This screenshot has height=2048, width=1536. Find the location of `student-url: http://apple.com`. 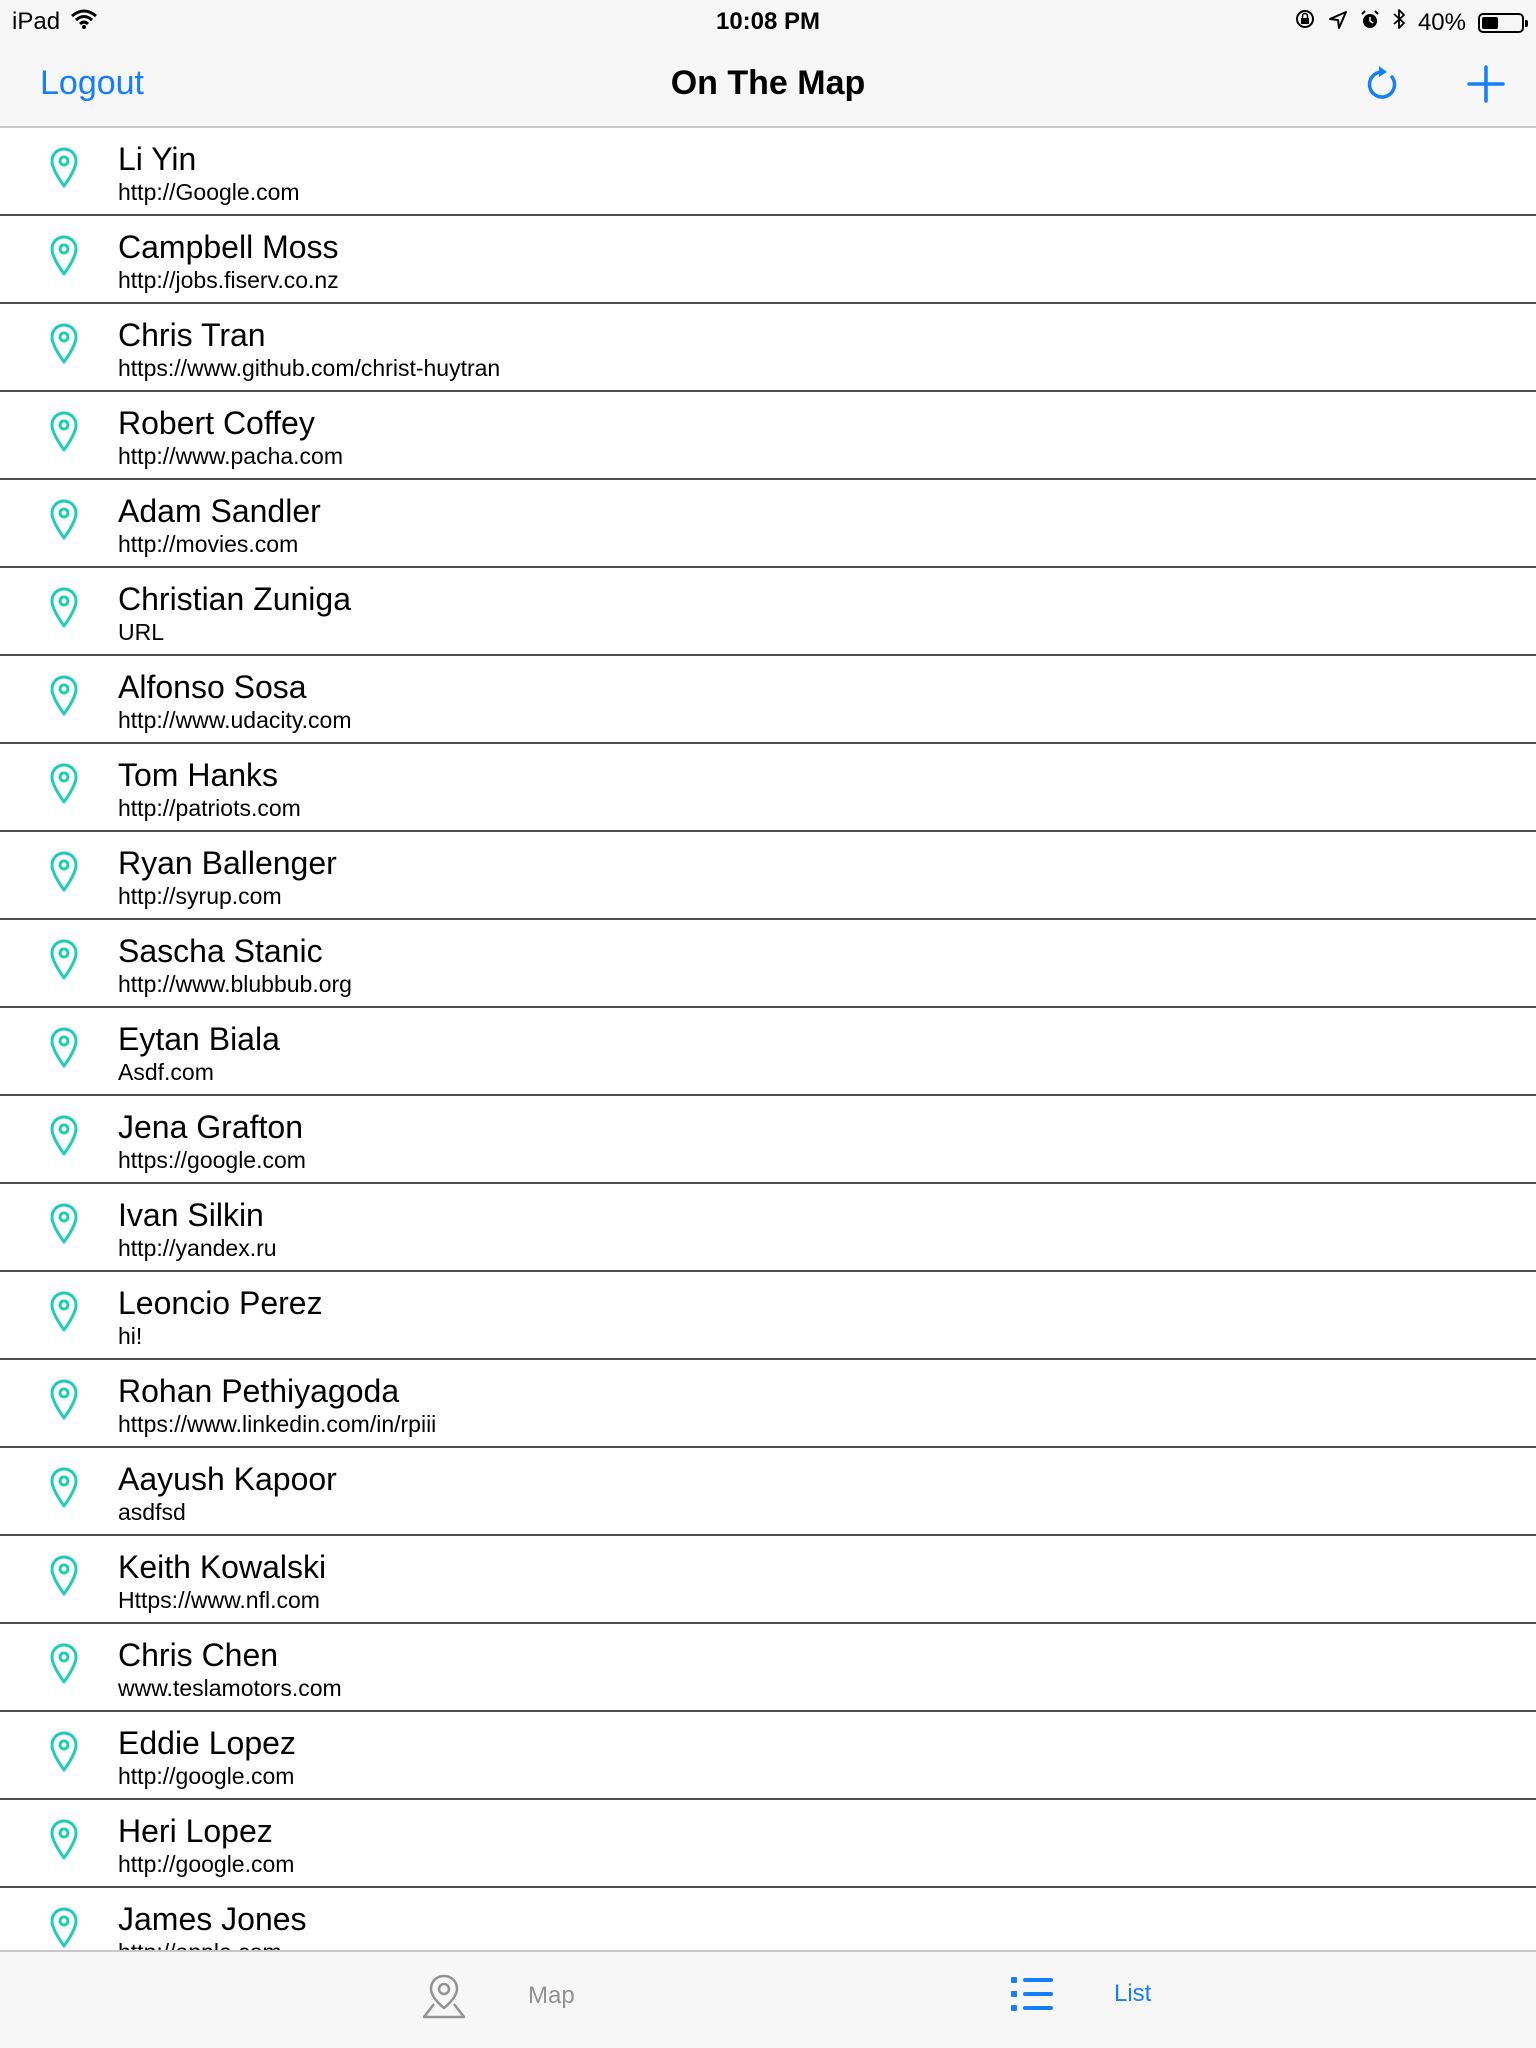

student-url: http://apple.com is located at coordinates (200, 1944).